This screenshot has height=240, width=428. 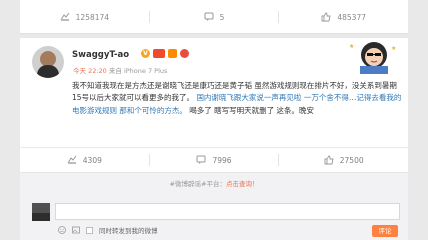 I want to click on comment-count: 5, so click(x=222, y=17).